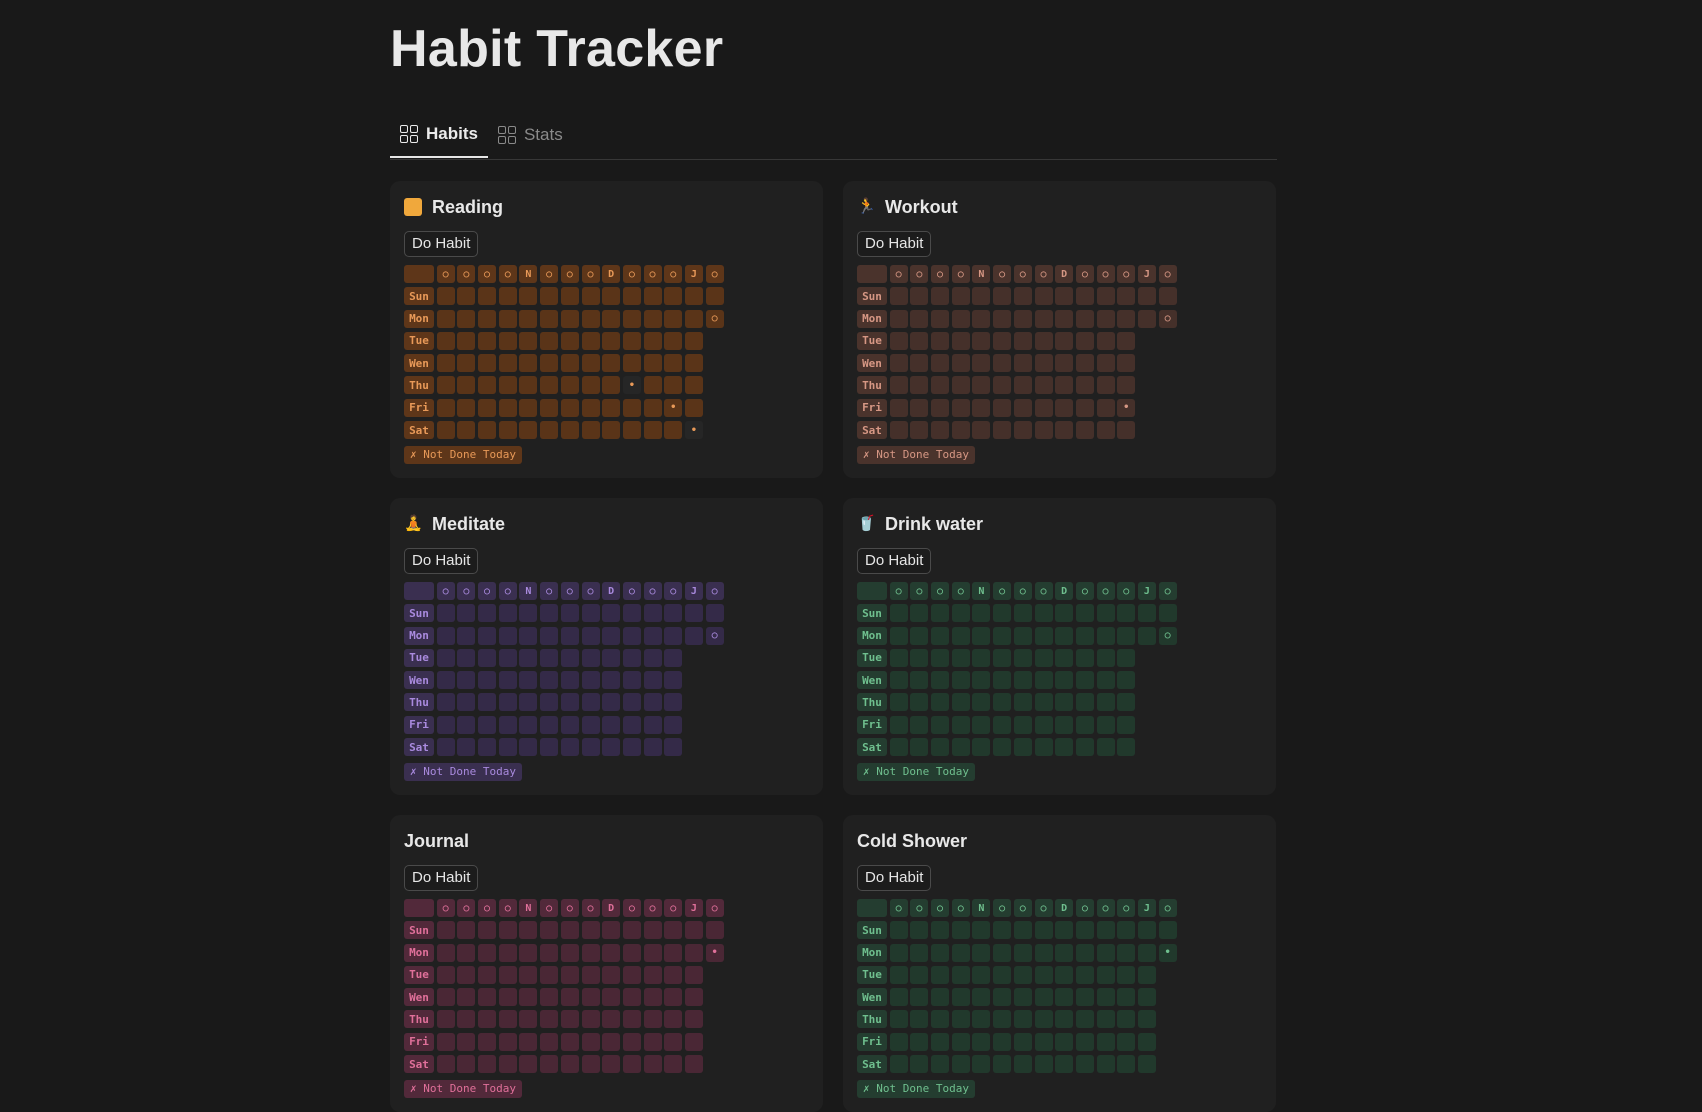 Image resolution: width=1702 pixels, height=1112 pixels. Describe the element at coordinates (1167, 318) in the screenshot. I see `day-cell: ○` at that location.